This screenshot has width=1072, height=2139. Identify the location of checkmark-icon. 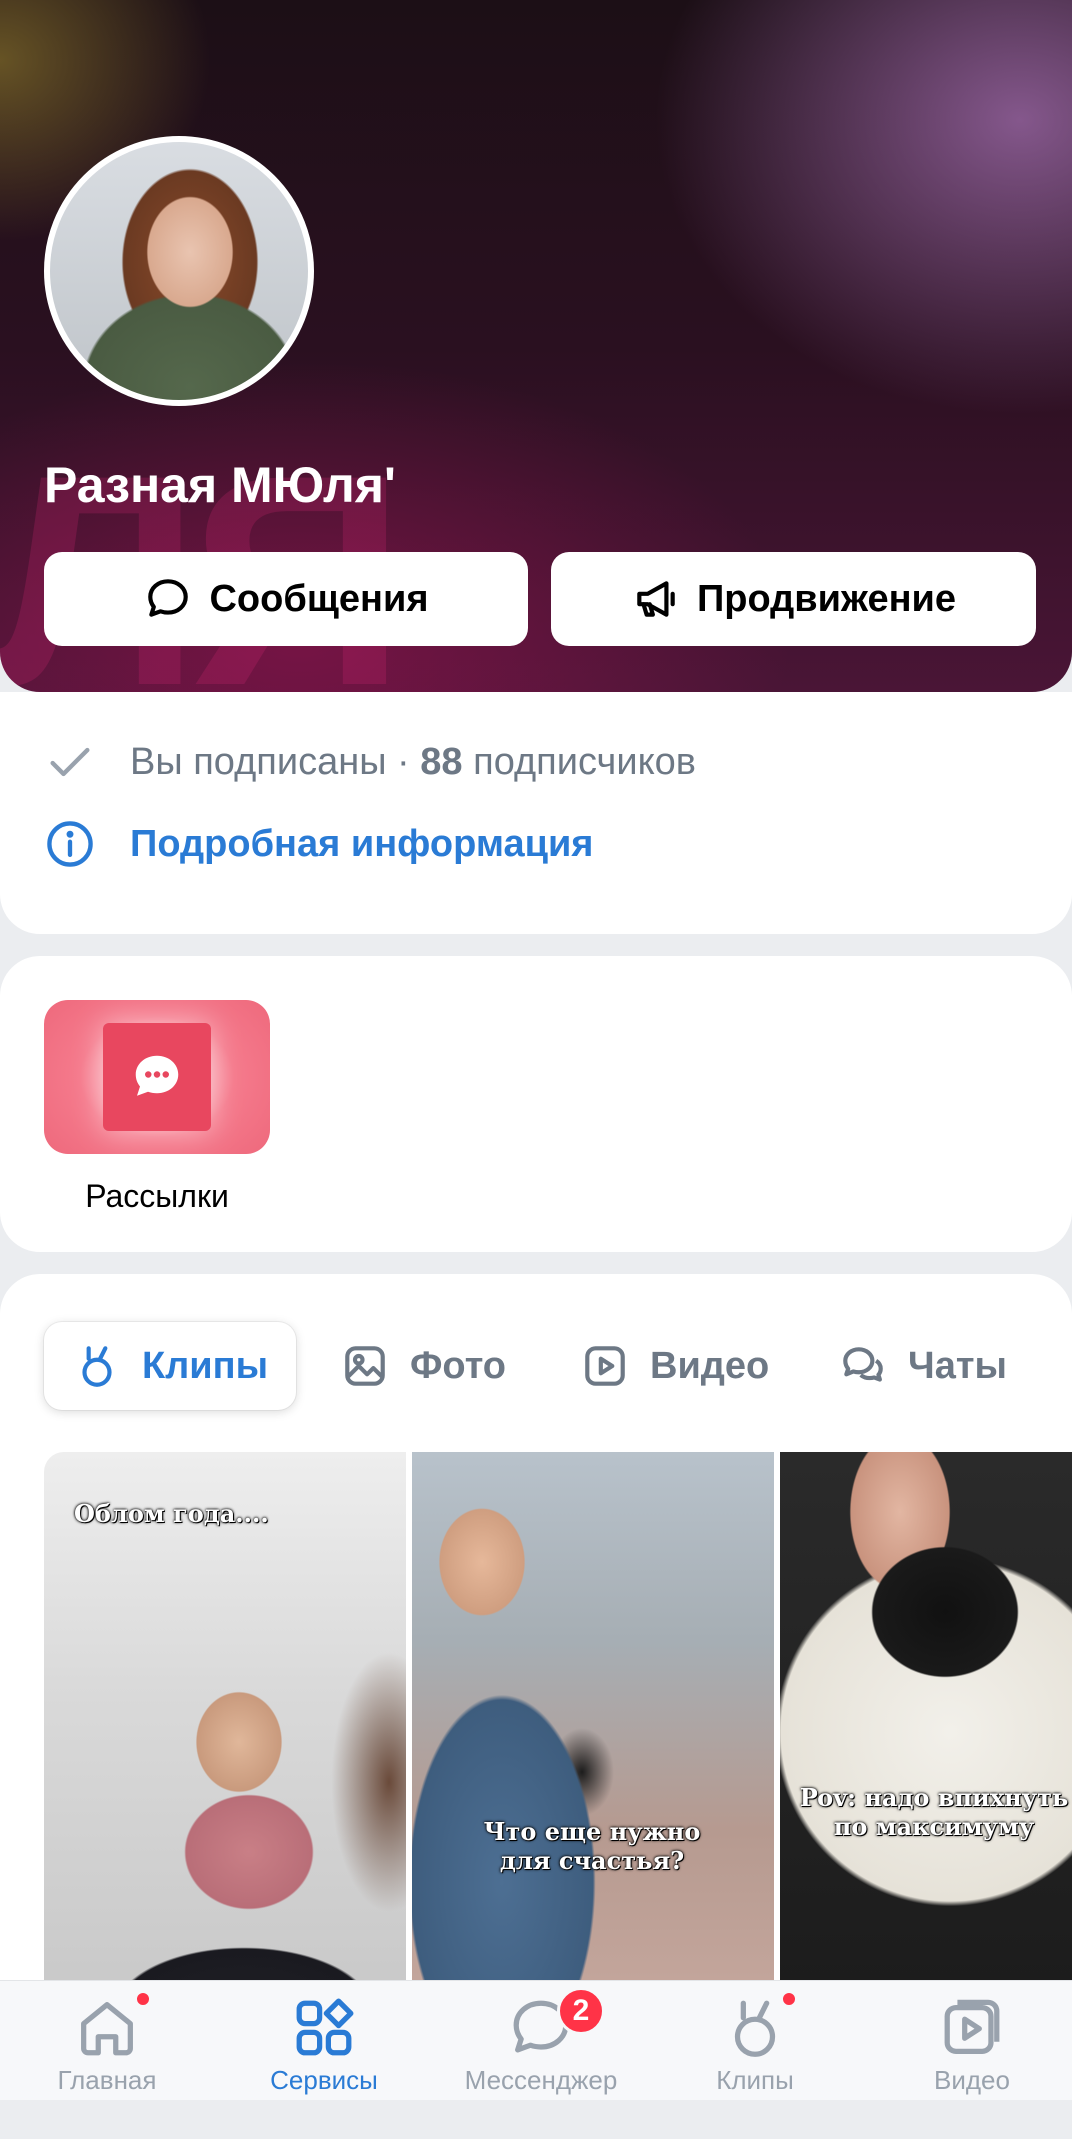
(70, 762).